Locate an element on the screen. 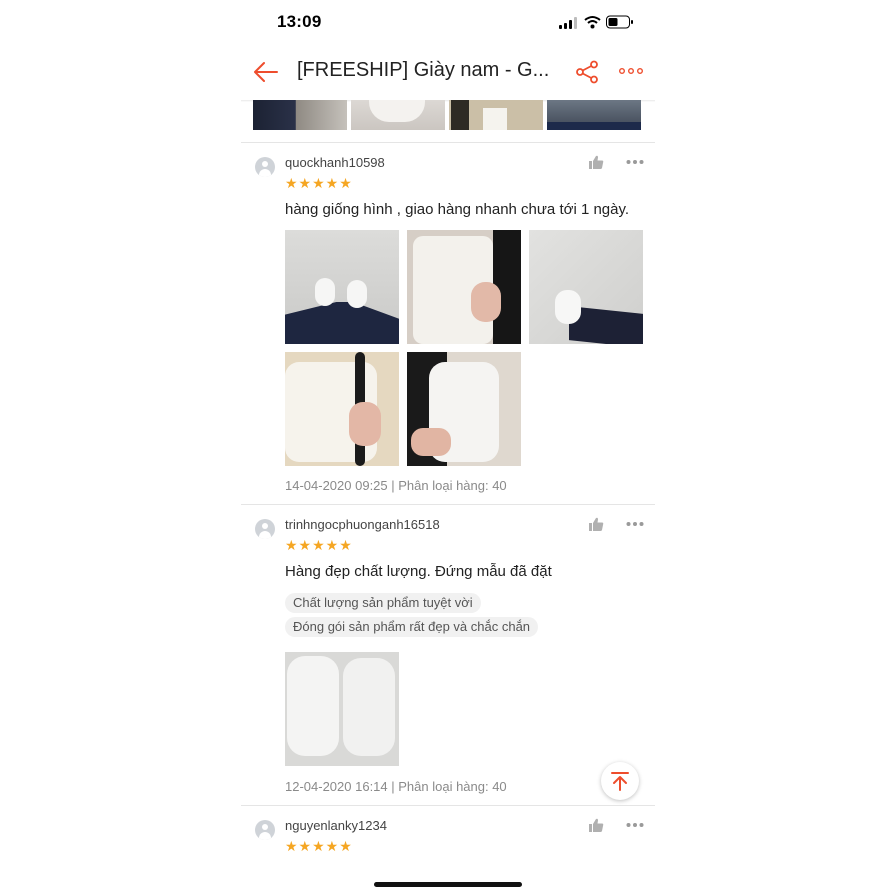 This screenshot has height=896, width=896. share-icon is located at coordinates (587, 72).